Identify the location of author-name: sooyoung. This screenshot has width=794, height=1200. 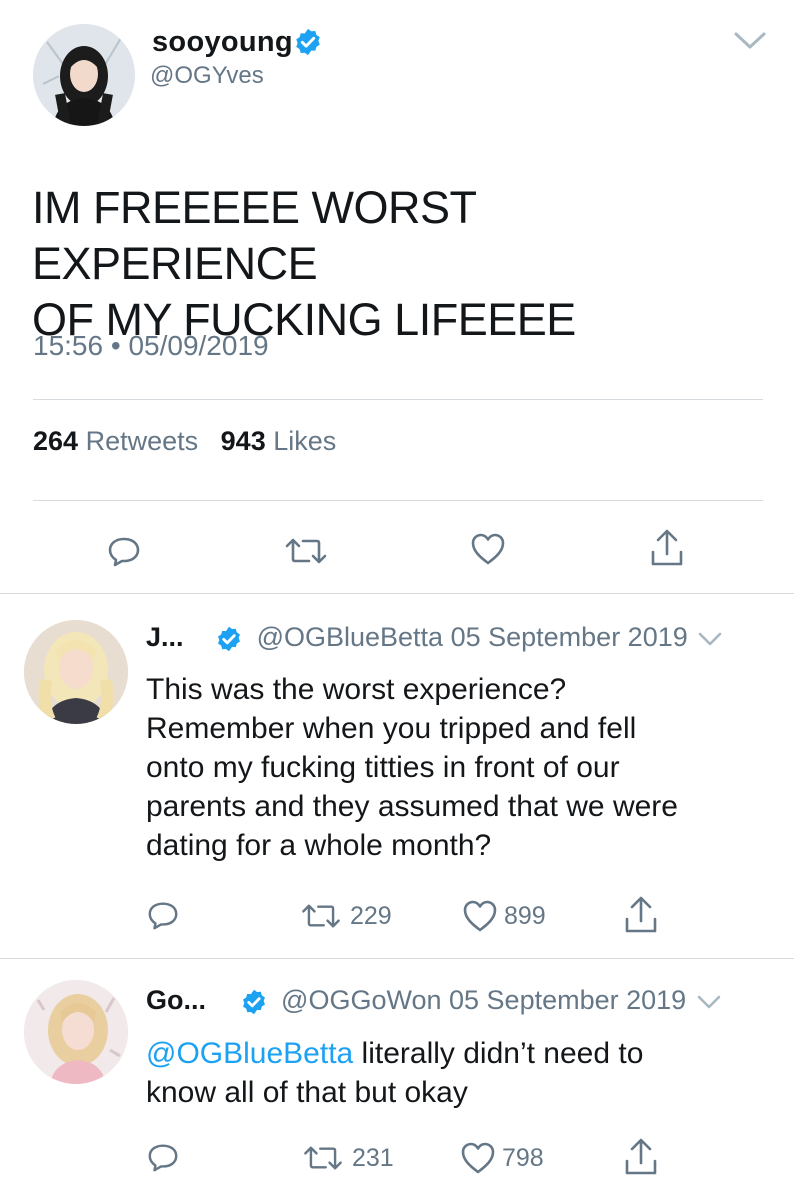
(222, 42).